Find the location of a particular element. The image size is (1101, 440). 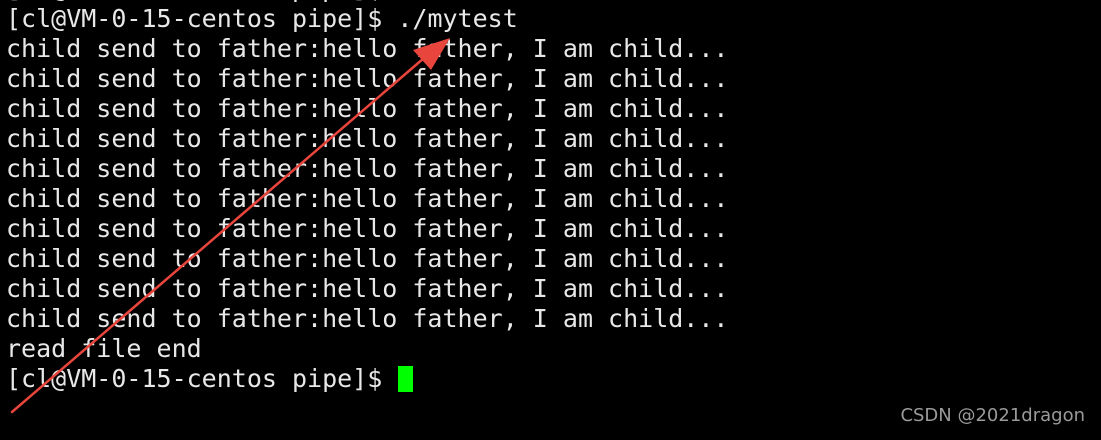

output-line-read-end: read file end is located at coordinates (104, 348).